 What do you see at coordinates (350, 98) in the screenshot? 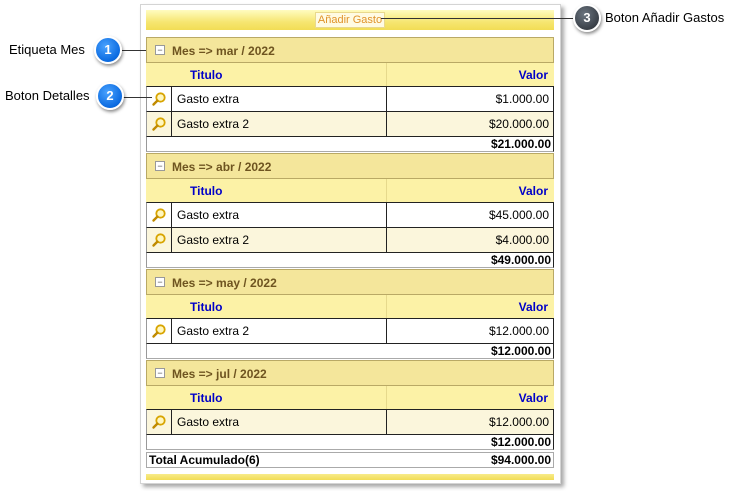
I see `table-row: Gasto extra $1.000.00` at bounding box center [350, 98].